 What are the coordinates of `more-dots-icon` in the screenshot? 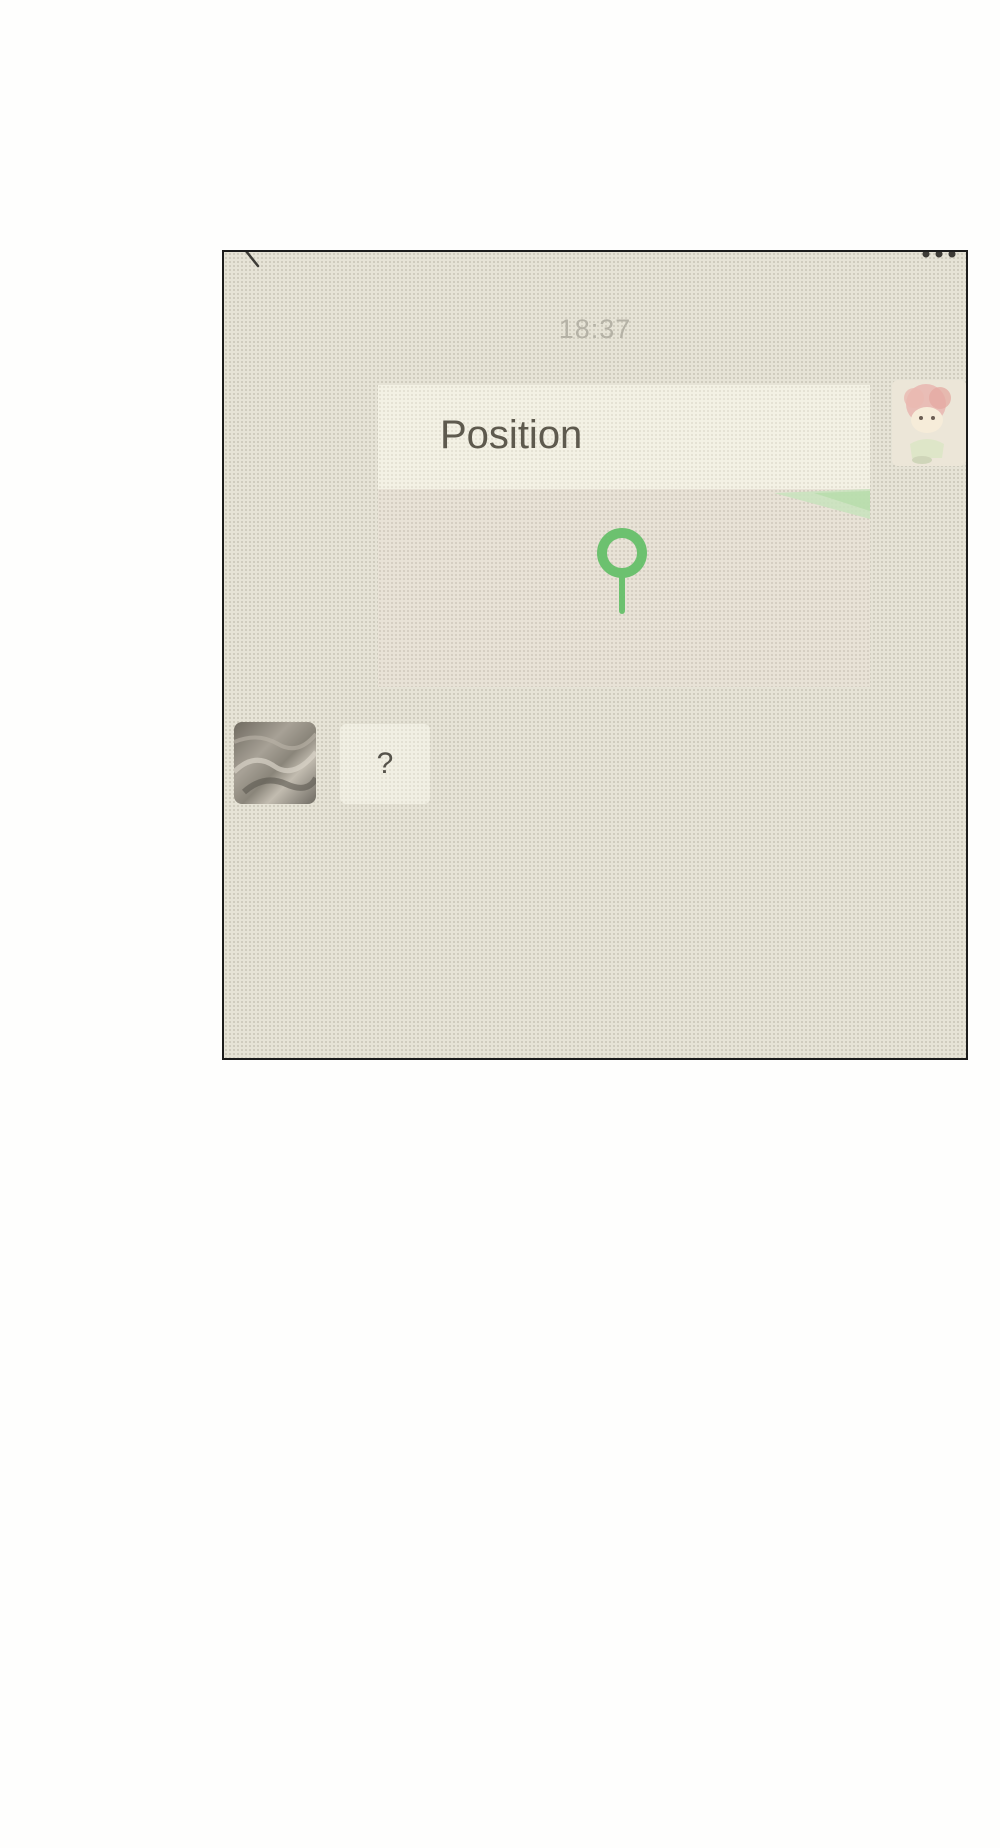 It's located at (940, 255).